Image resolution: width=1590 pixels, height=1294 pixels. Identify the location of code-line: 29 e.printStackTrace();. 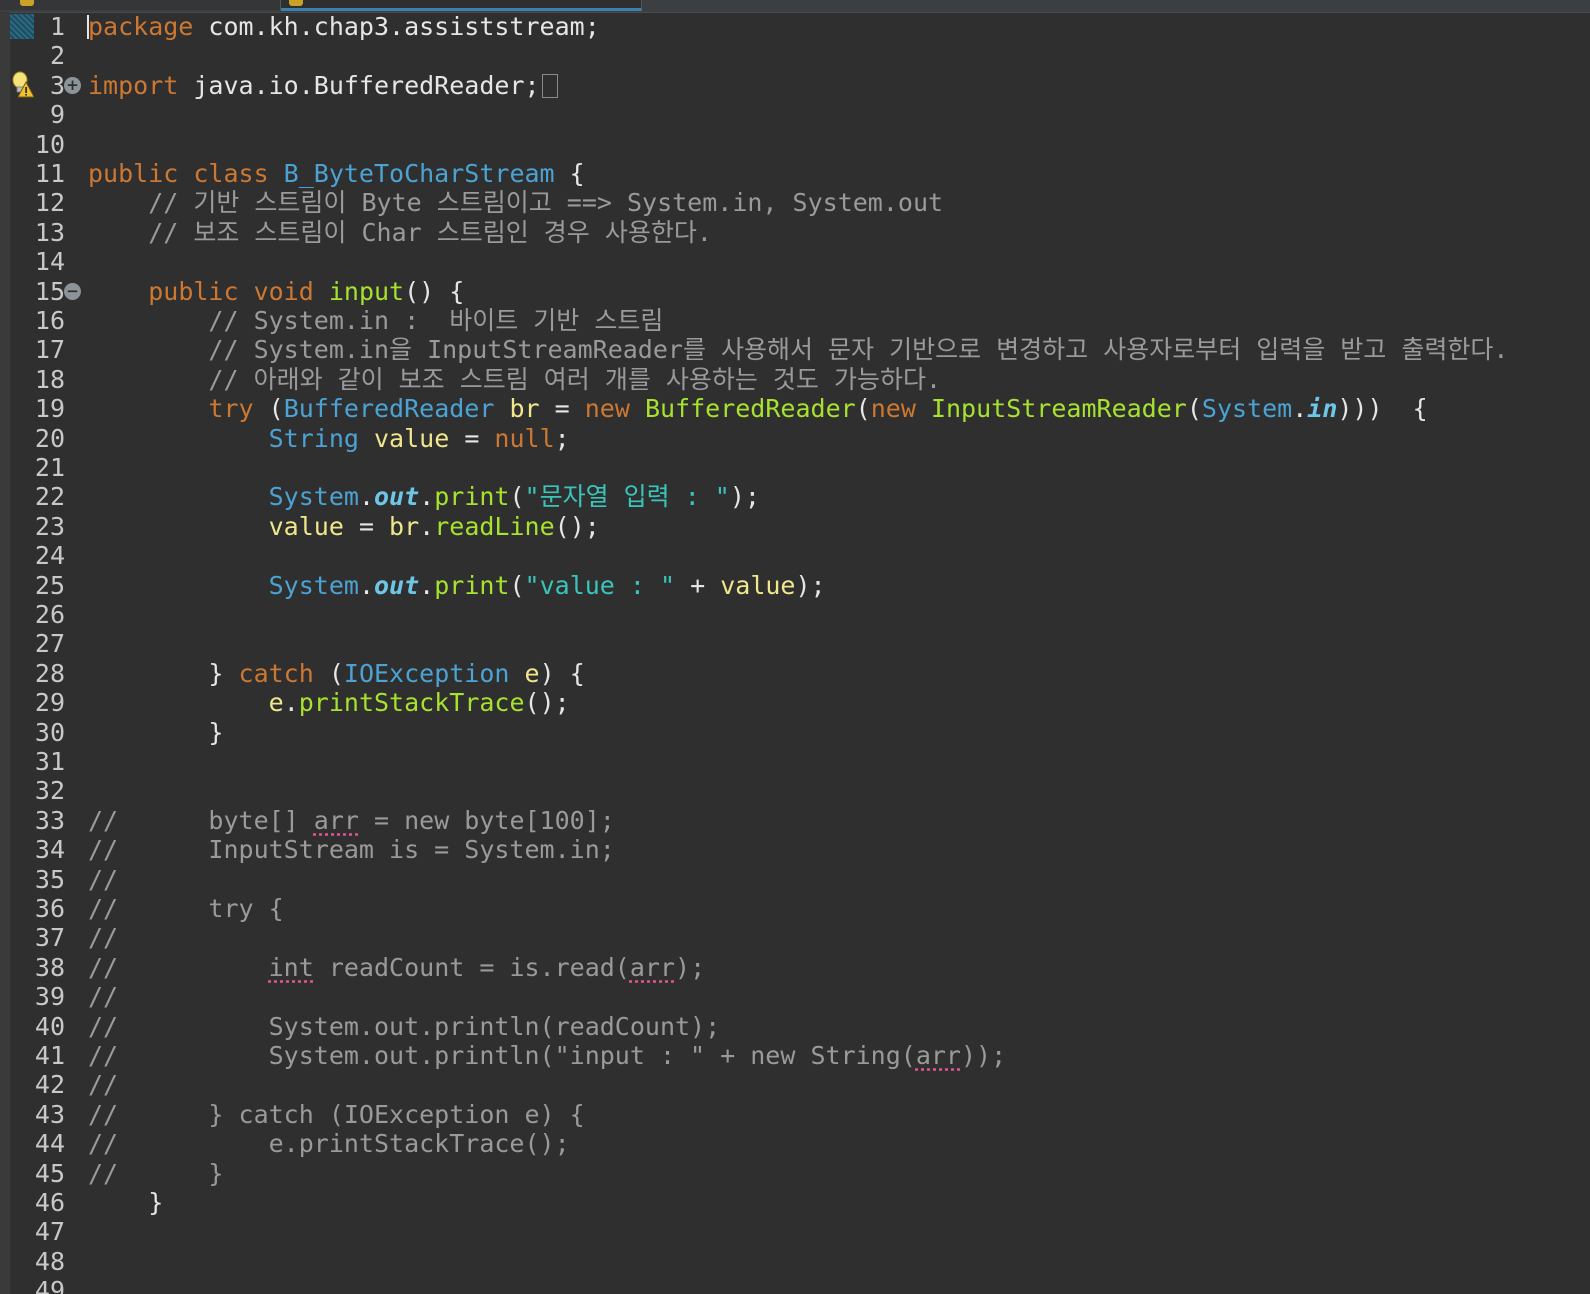
(795, 703).